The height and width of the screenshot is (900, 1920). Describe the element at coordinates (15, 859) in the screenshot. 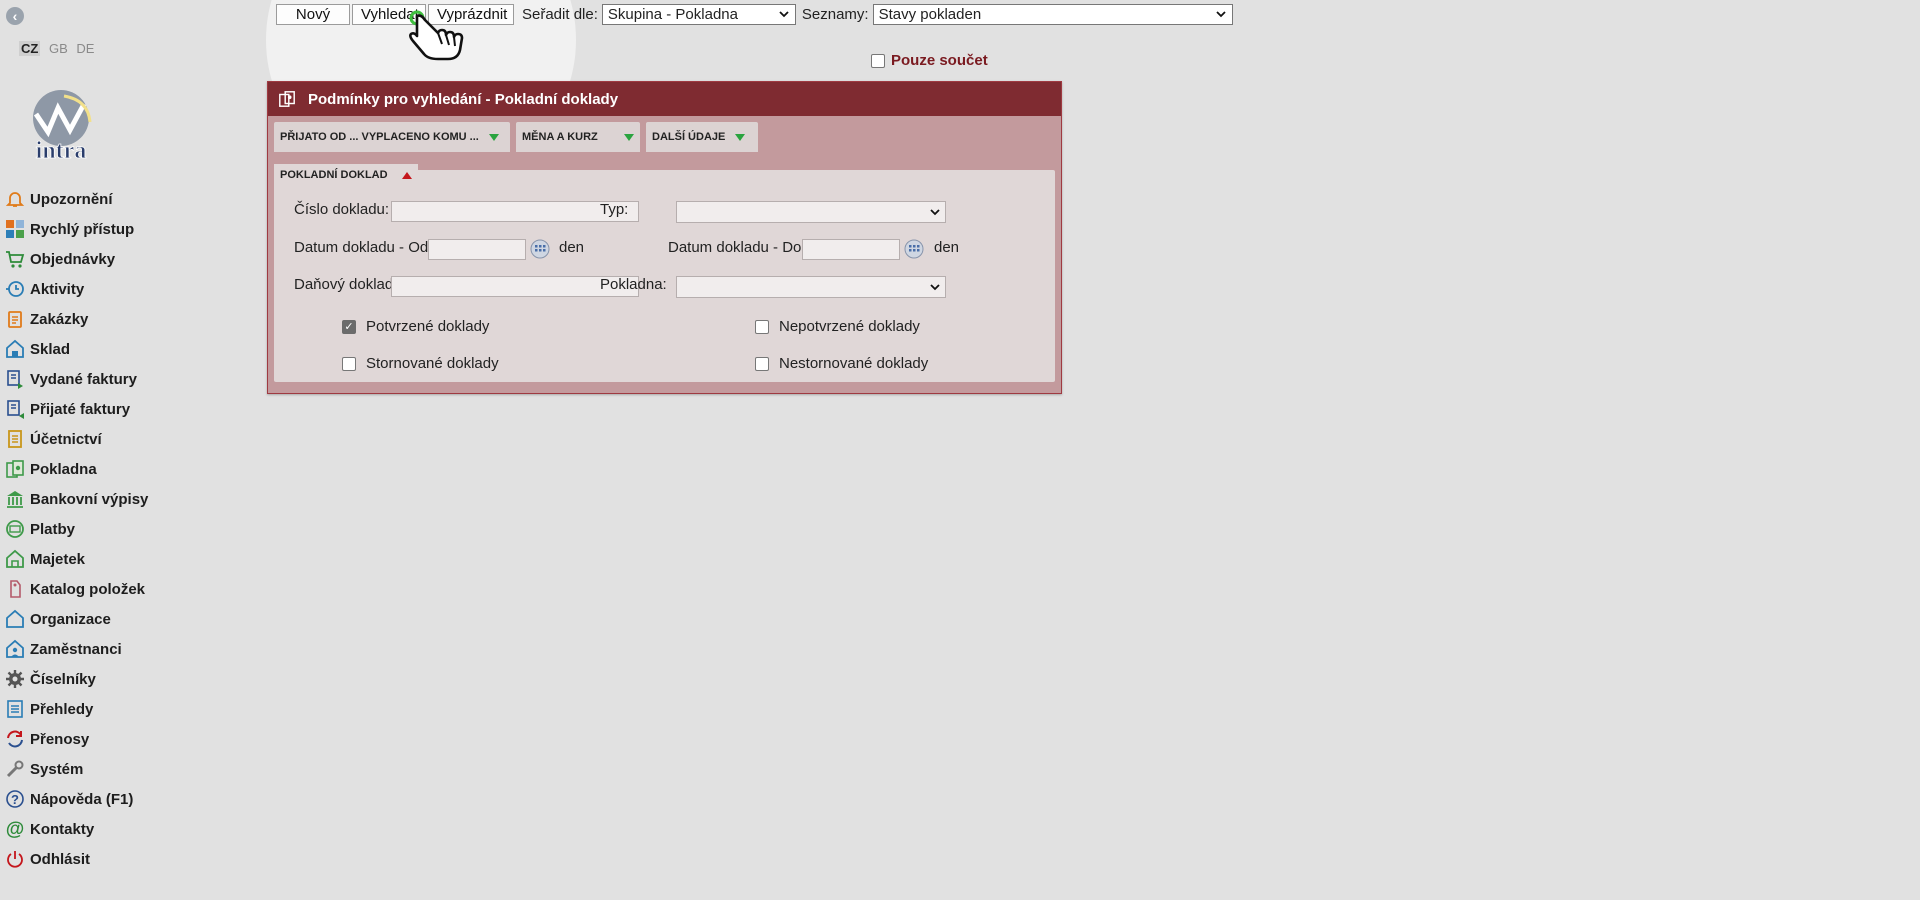

I see `power-icon` at that location.